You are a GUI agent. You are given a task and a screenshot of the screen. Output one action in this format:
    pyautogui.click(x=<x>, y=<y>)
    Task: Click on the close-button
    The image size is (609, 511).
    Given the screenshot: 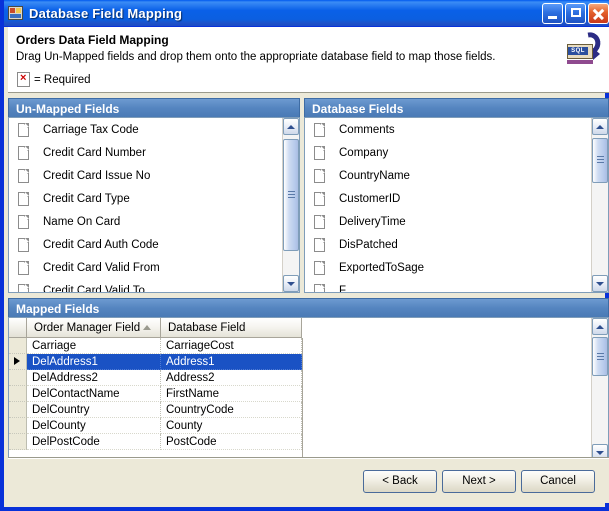 What is the action you would take?
    pyautogui.click(x=598, y=13)
    